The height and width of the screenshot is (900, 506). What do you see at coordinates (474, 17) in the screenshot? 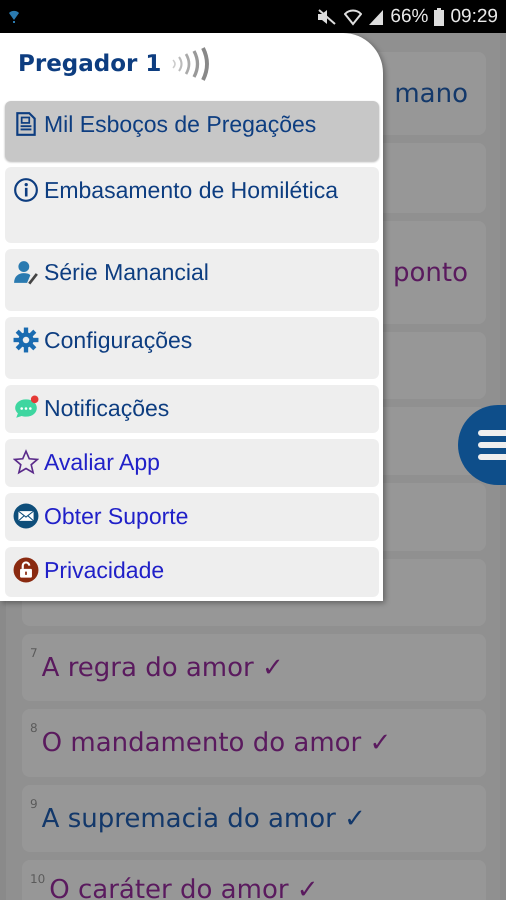
I see `clock: 09:29` at bounding box center [474, 17].